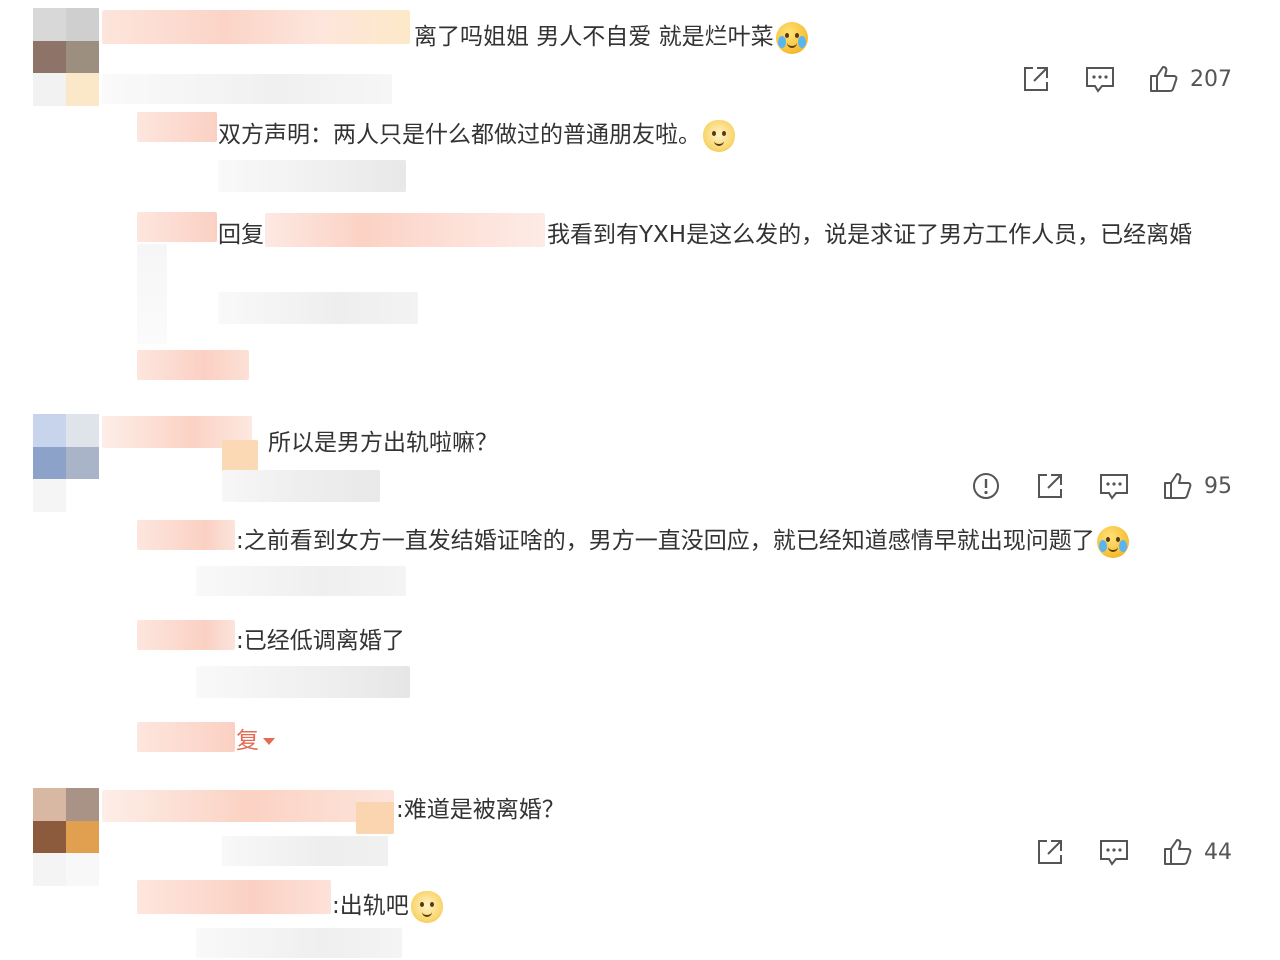 Image resolution: width=1280 pixels, height=960 pixels. What do you see at coordinates (387, 906) in the screenshot?
I see `reply-text: :出轨吧` at bounding box center [387, 906].